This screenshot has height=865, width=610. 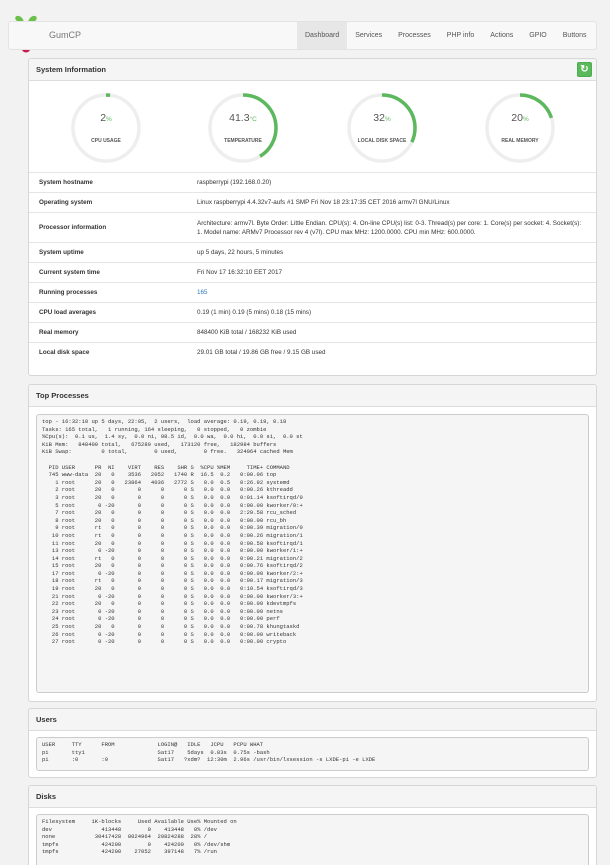 What do you see at coordinates (312, 70) in the screenshot?
I see `panel-heading: System Information ↻` at bounding box center [312, 70].